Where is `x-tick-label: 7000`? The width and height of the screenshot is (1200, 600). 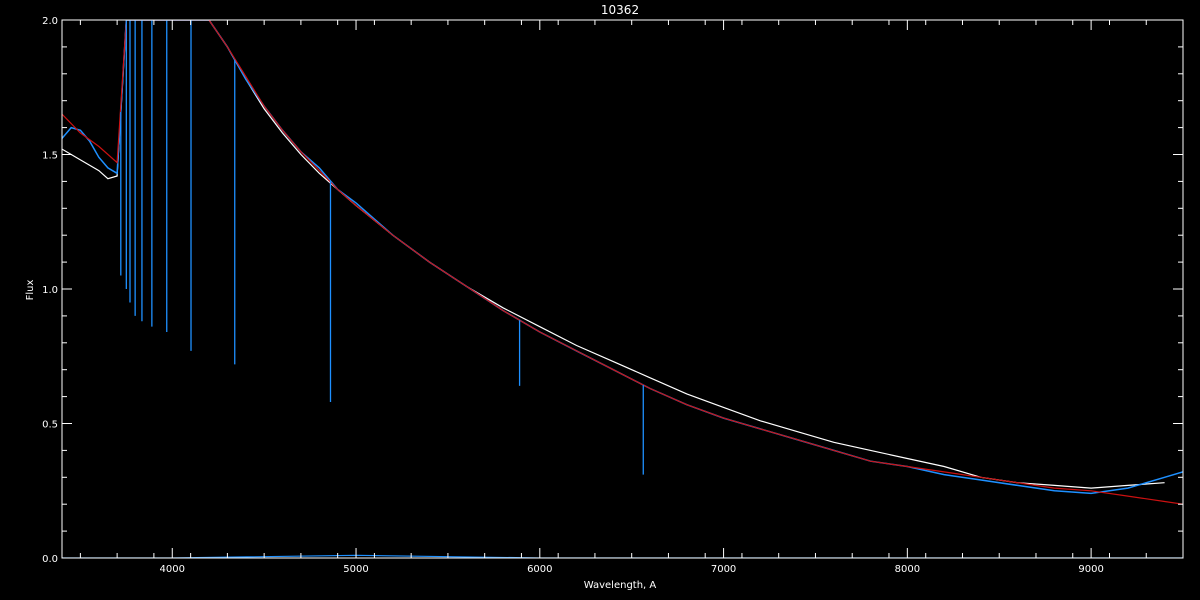
x-tick-label: 7000 is located at coordinates (723, 569).